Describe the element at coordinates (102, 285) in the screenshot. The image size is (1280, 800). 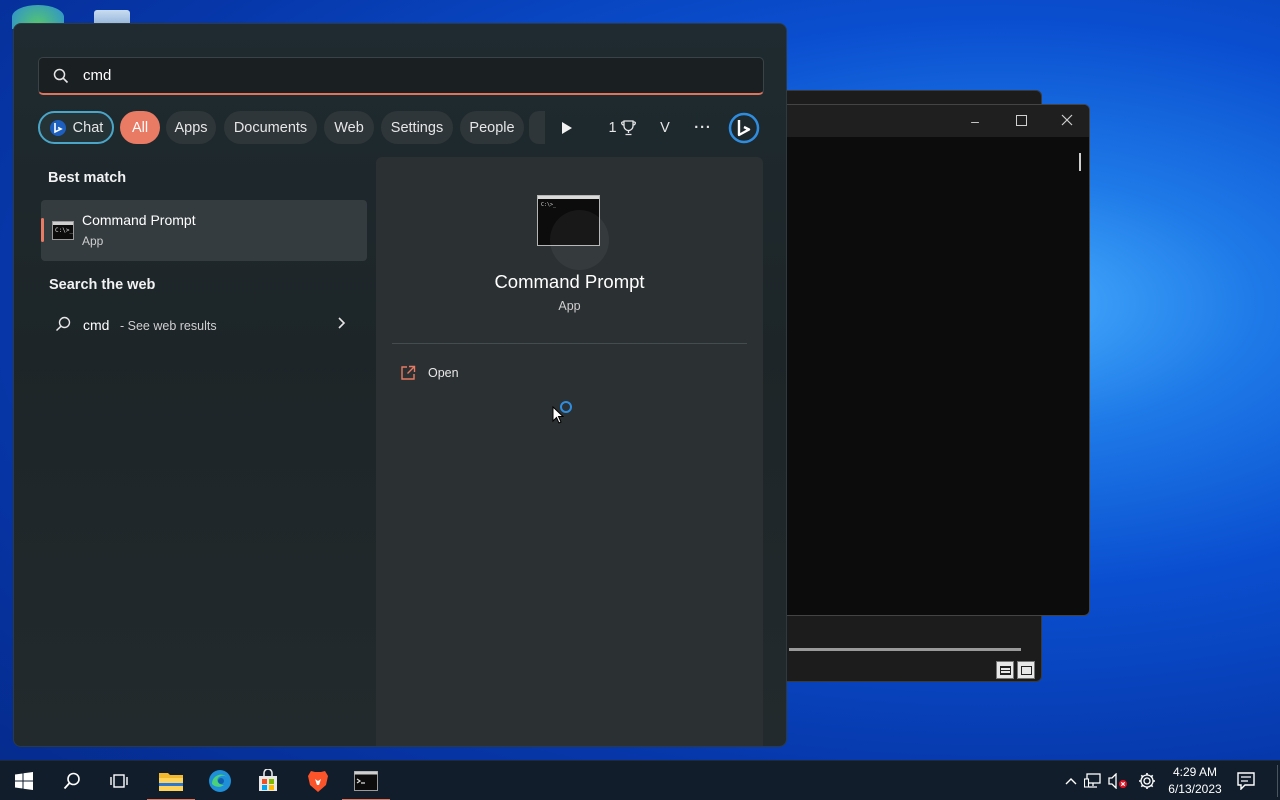
I see `search-web-heading: Search the web` at that location.